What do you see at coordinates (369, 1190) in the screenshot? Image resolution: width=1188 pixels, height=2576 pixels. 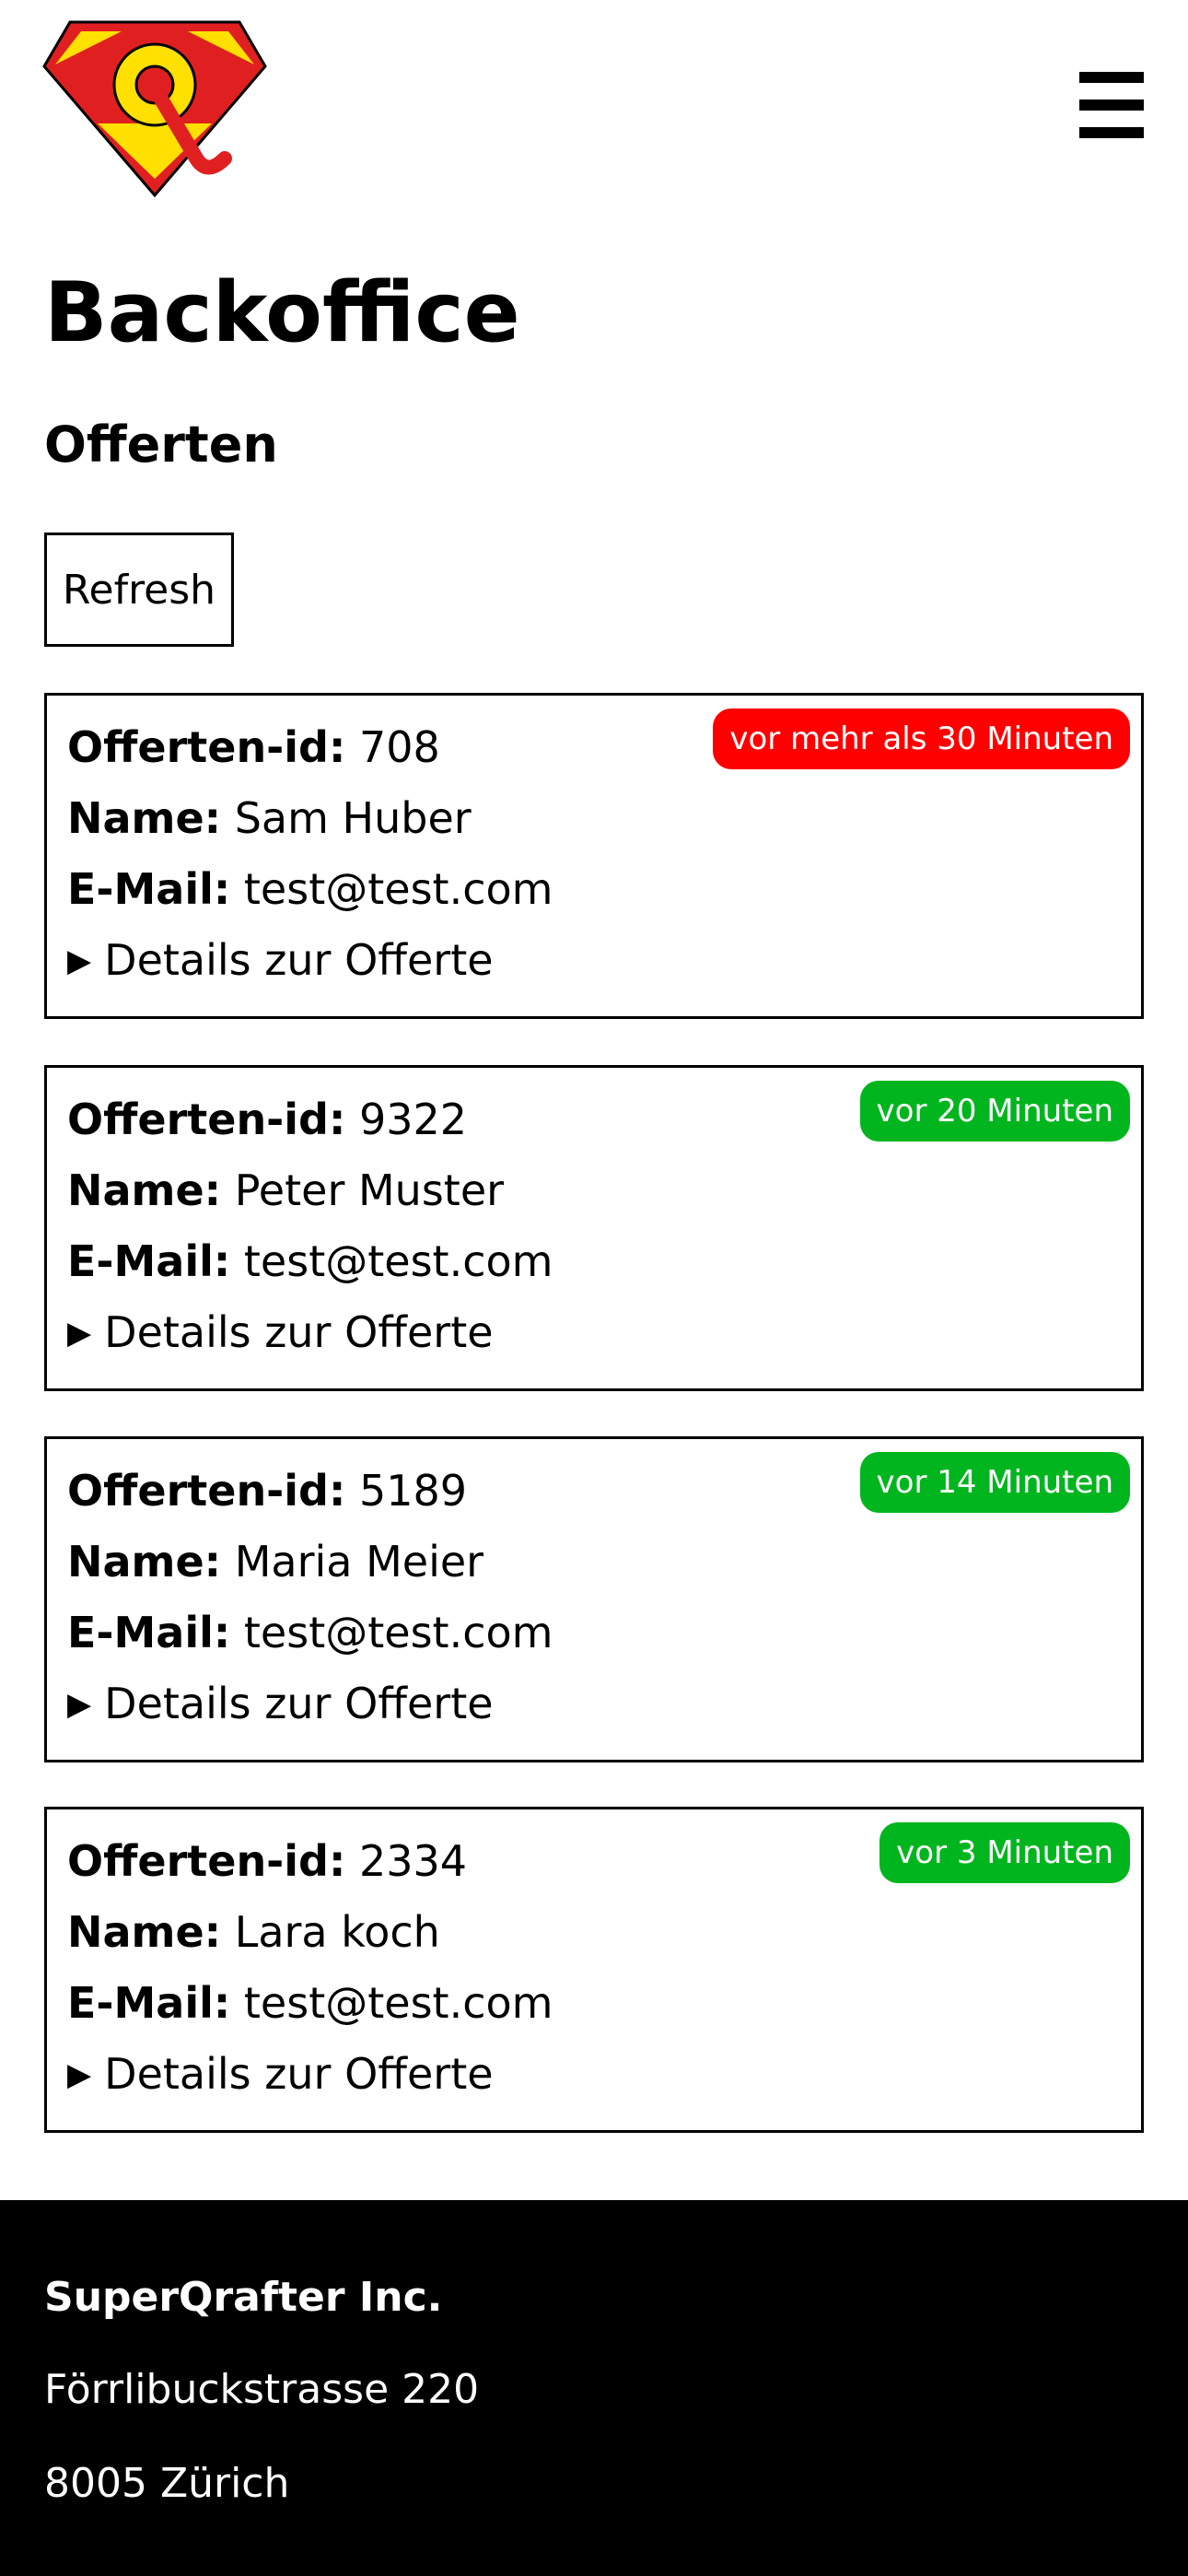 I see `offer-name-value: Peter Muster` at bounding box center [369, 1190].